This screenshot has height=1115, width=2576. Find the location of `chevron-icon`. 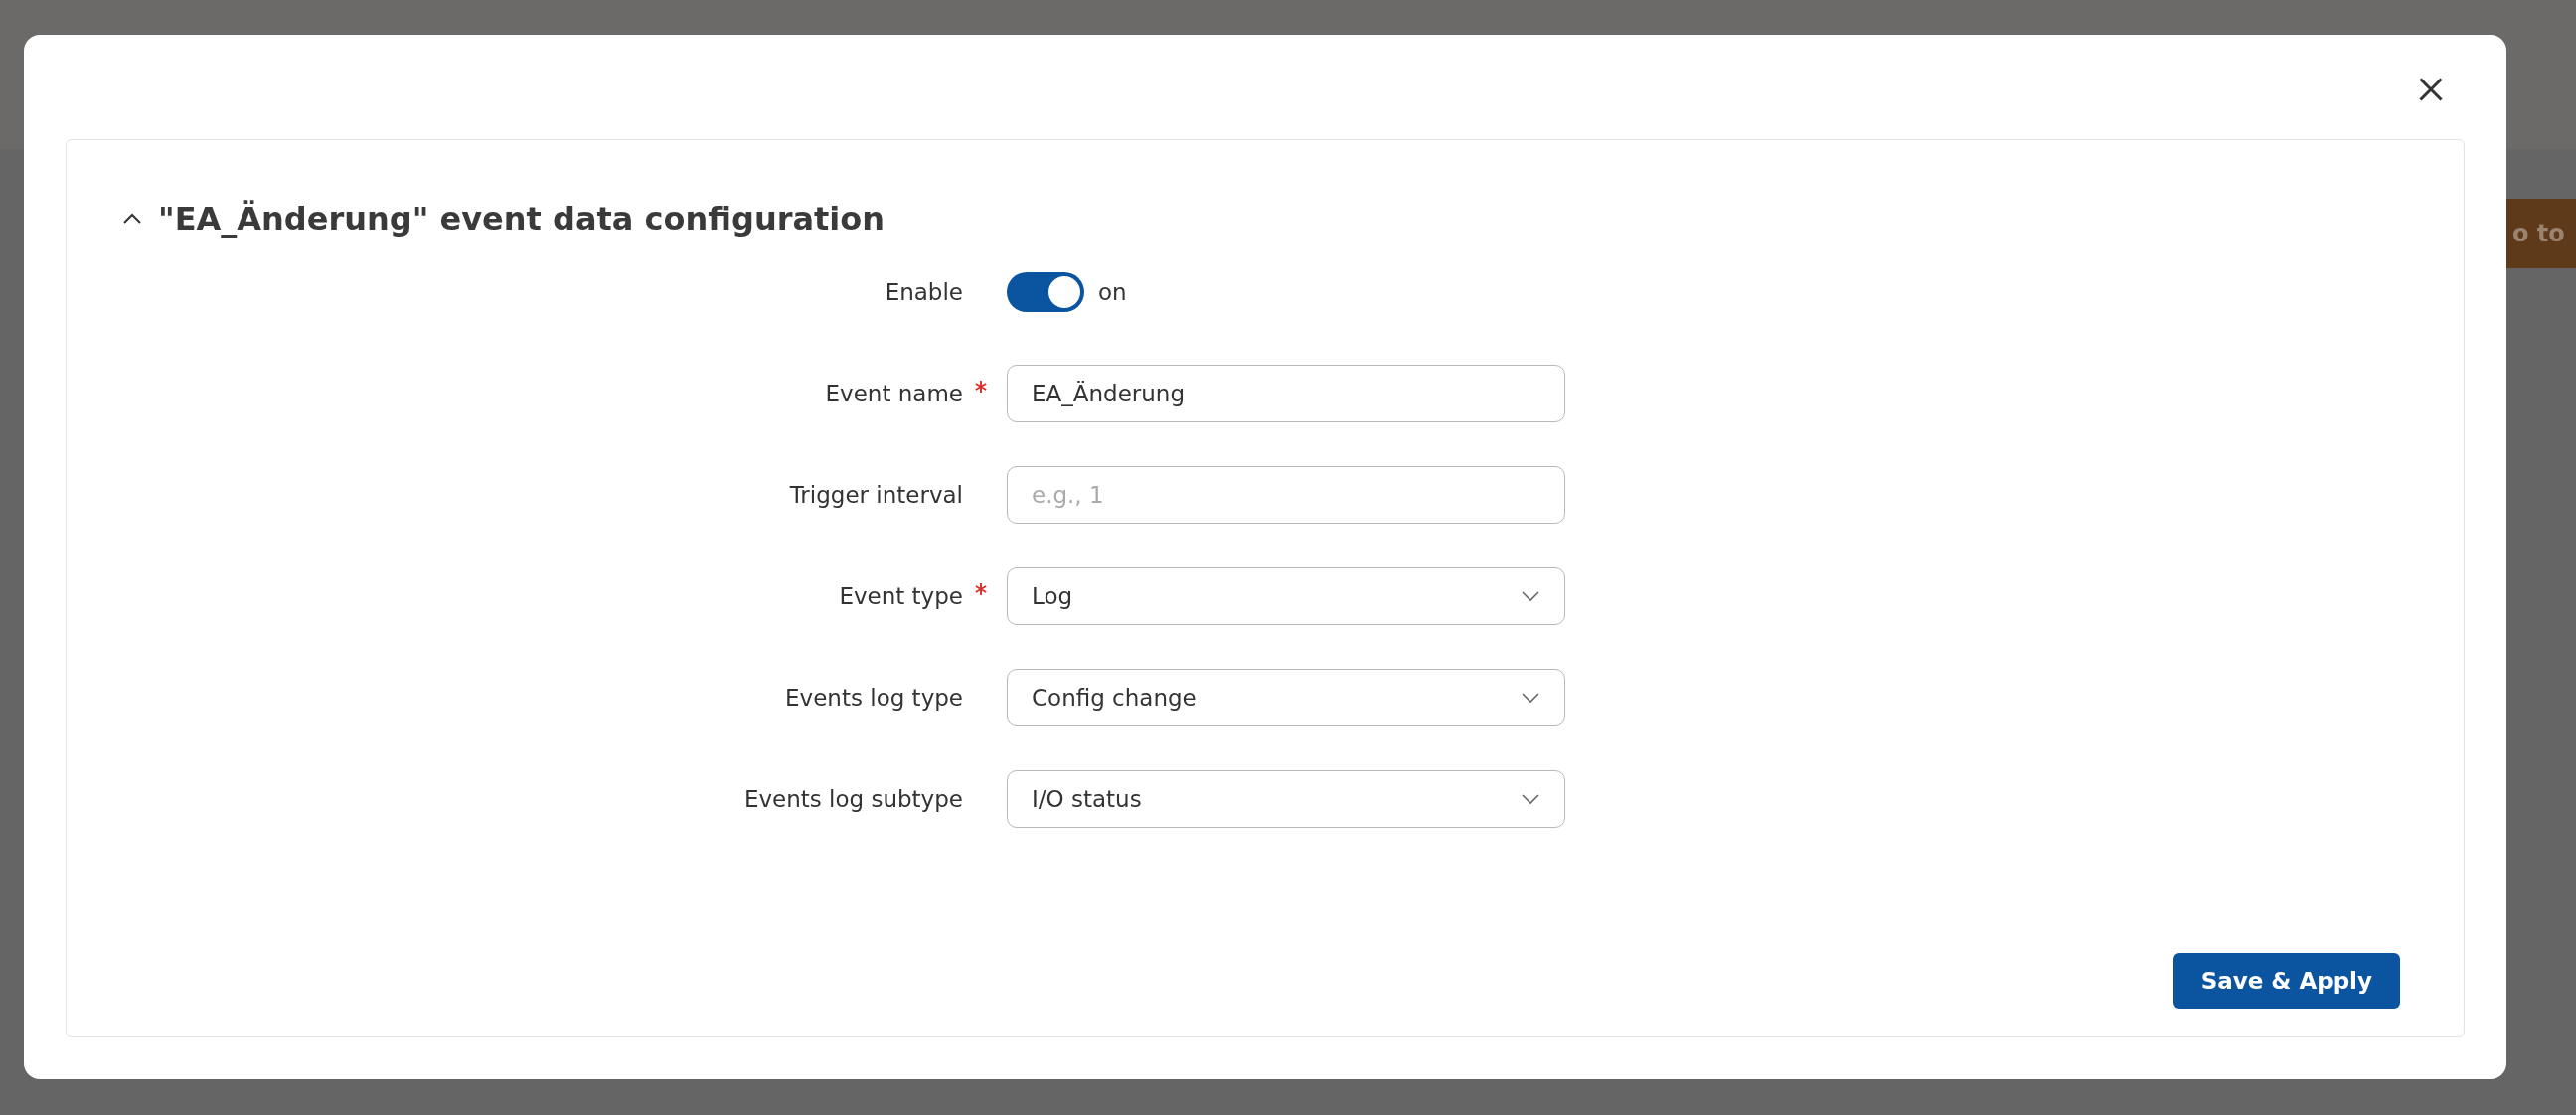

chevron-icon is located at coordinates (132, 219).